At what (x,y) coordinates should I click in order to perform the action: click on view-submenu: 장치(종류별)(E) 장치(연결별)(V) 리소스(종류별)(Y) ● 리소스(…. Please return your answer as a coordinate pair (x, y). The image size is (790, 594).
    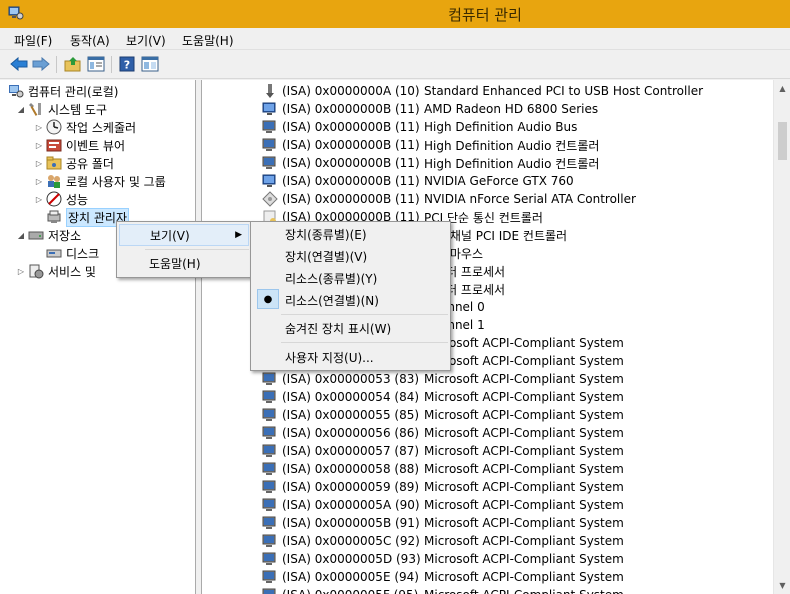
    Looking at the image, I should click on (350, 296).